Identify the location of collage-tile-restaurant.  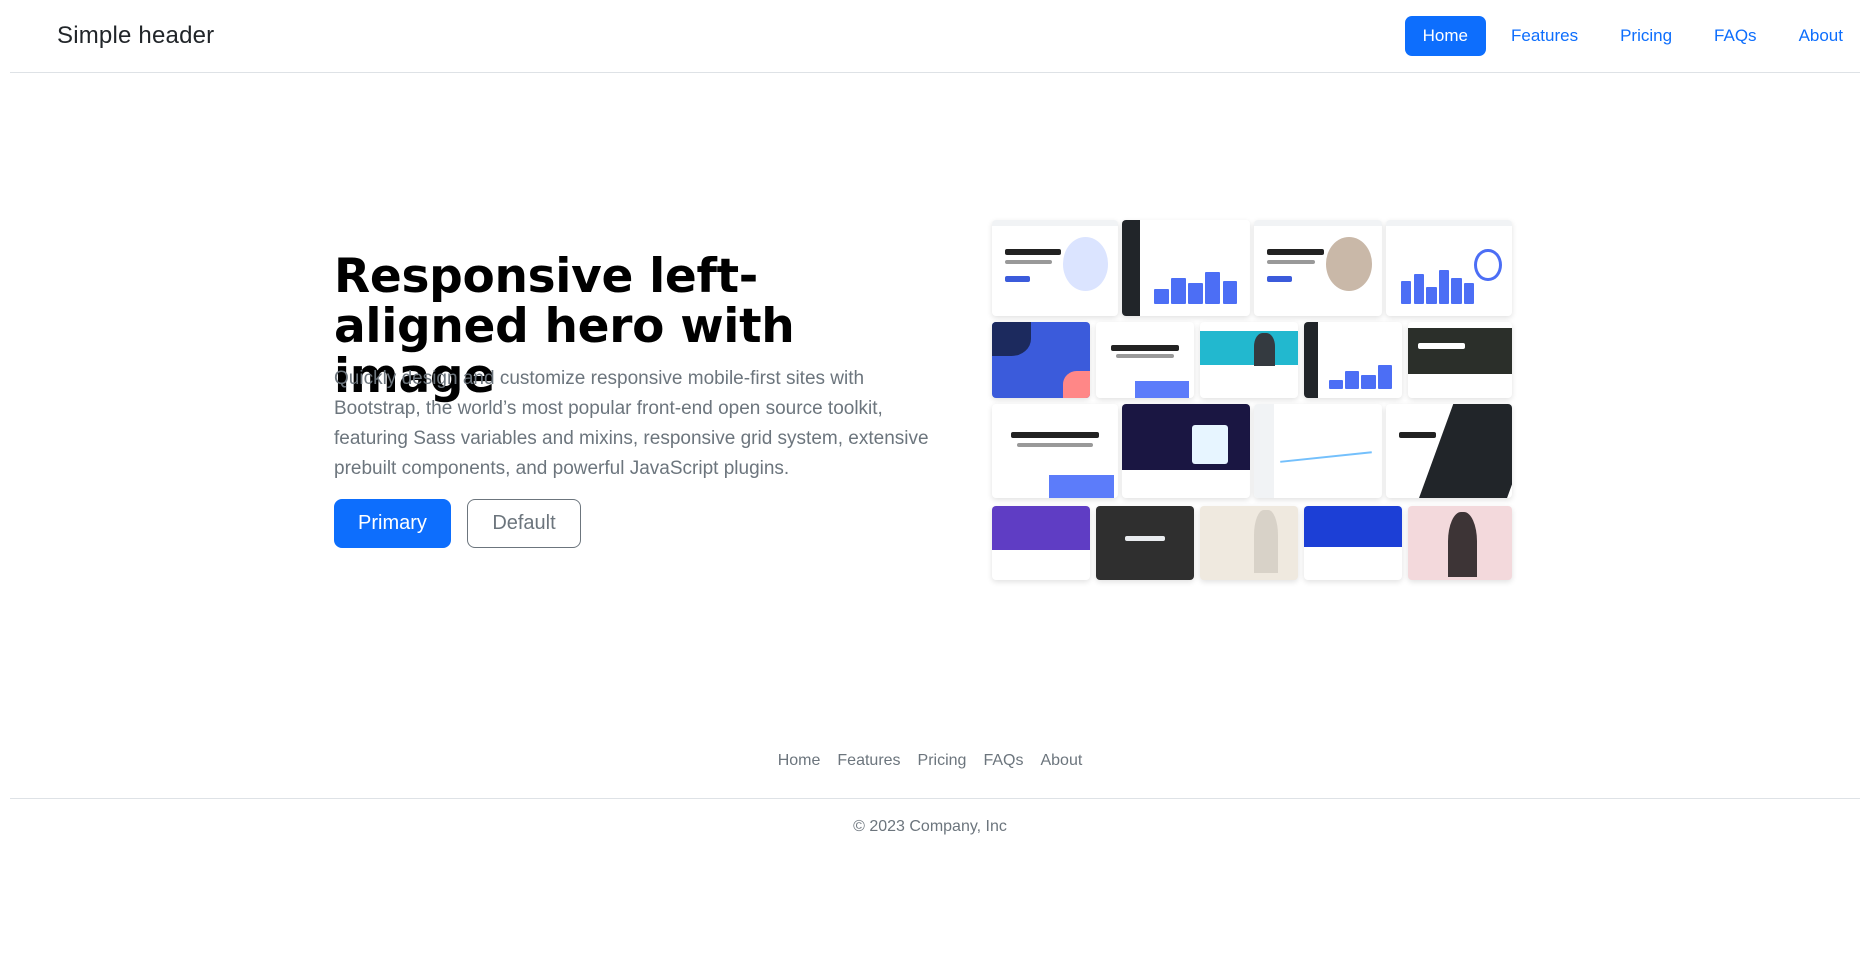
(1145, 543).